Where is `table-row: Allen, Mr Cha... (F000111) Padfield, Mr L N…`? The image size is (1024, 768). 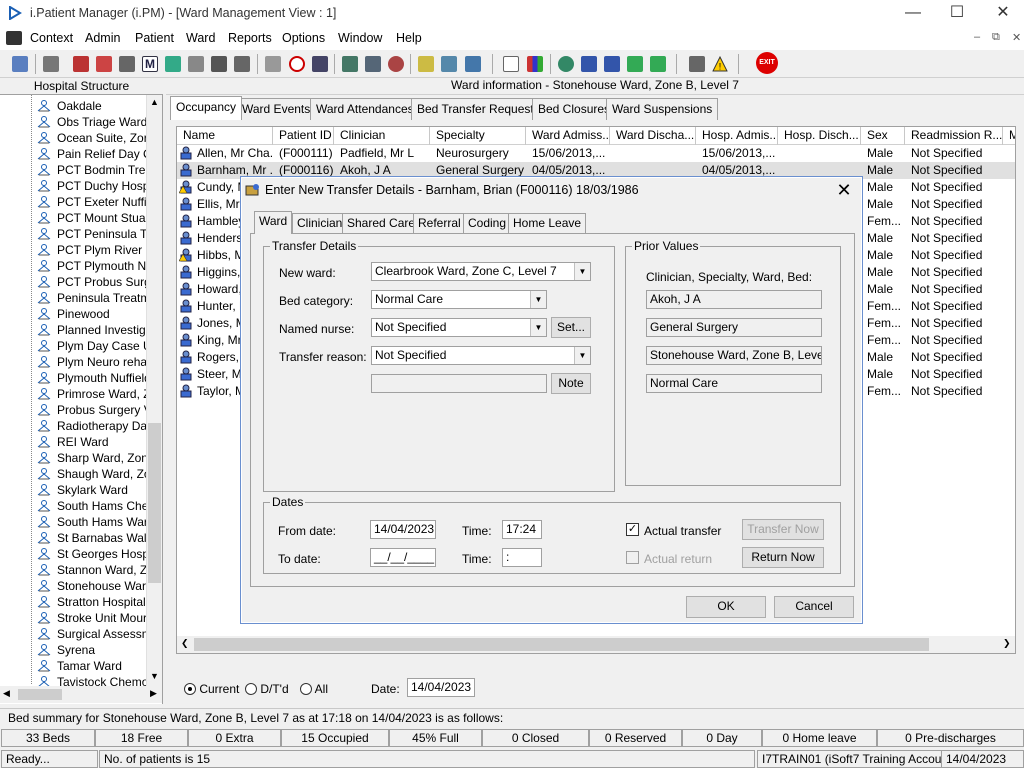 table-row: Allen, Mr Cha... (F000111) Padfield, Mr L N… is located at coordinates (596, 153).